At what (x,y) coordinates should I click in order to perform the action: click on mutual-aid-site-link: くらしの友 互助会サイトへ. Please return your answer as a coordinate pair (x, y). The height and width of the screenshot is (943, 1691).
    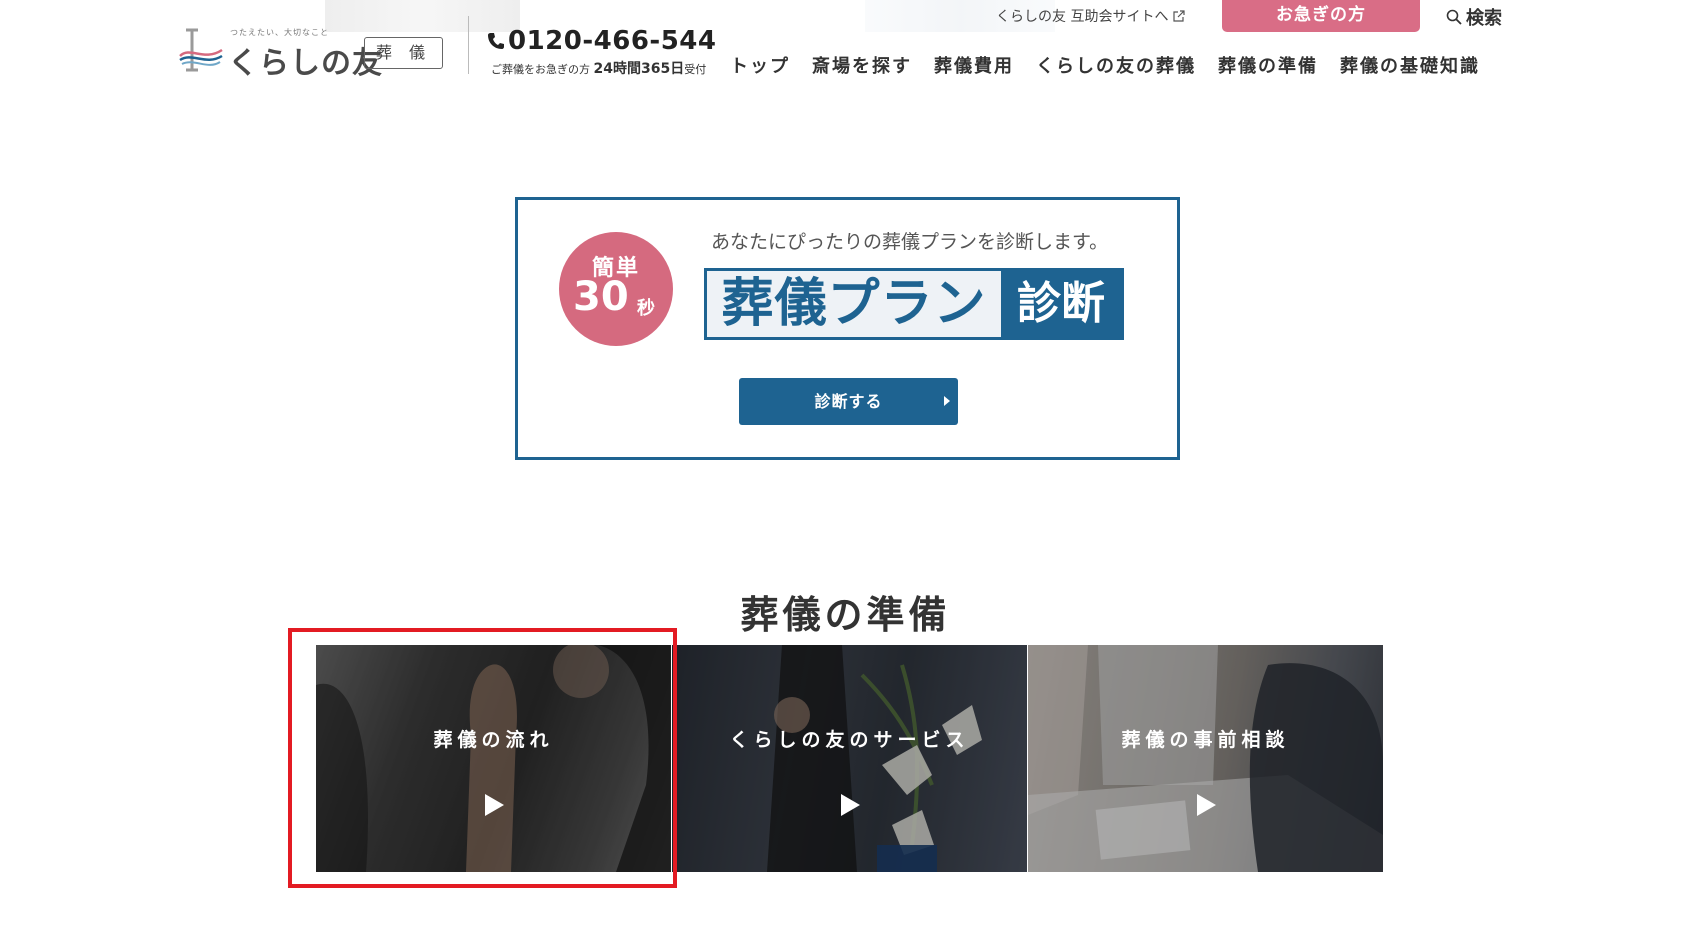
    Looking at the image, I should click on (1091, 16).